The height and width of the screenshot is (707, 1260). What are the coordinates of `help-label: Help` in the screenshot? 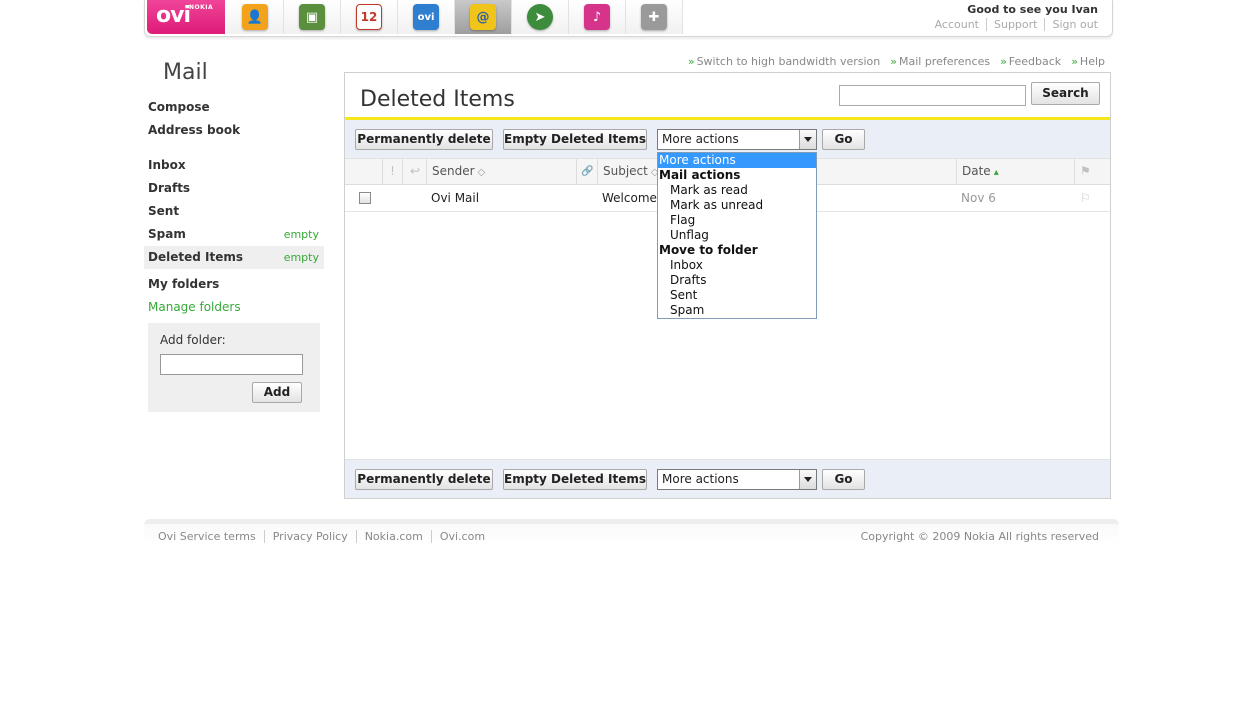 It's located at (1092, 61).